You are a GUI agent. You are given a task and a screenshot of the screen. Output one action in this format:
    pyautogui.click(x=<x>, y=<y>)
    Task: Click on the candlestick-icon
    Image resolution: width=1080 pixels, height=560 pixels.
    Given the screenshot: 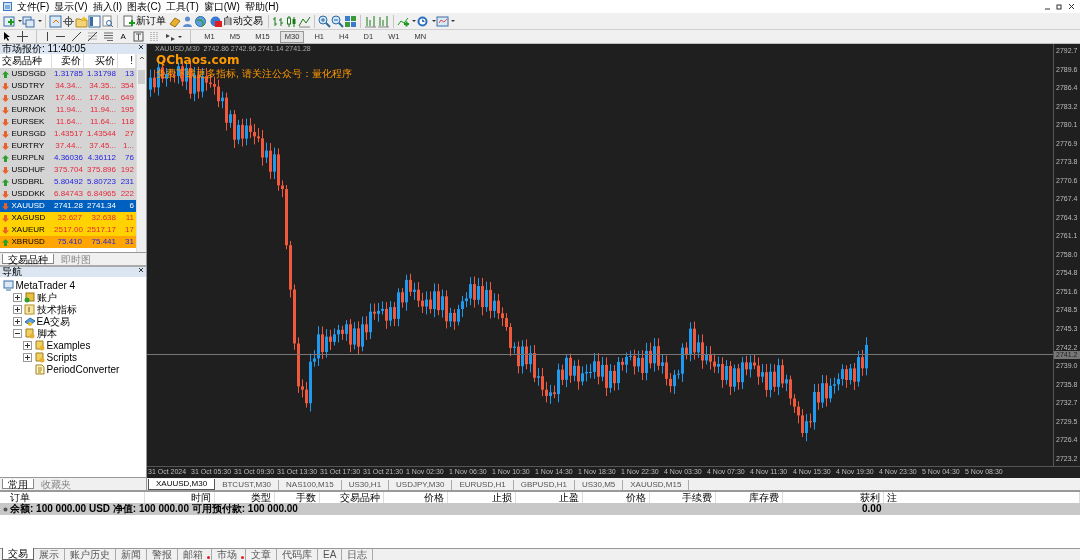 What is the action you would take?
    pyautogui.click(x=291, y=21)
    